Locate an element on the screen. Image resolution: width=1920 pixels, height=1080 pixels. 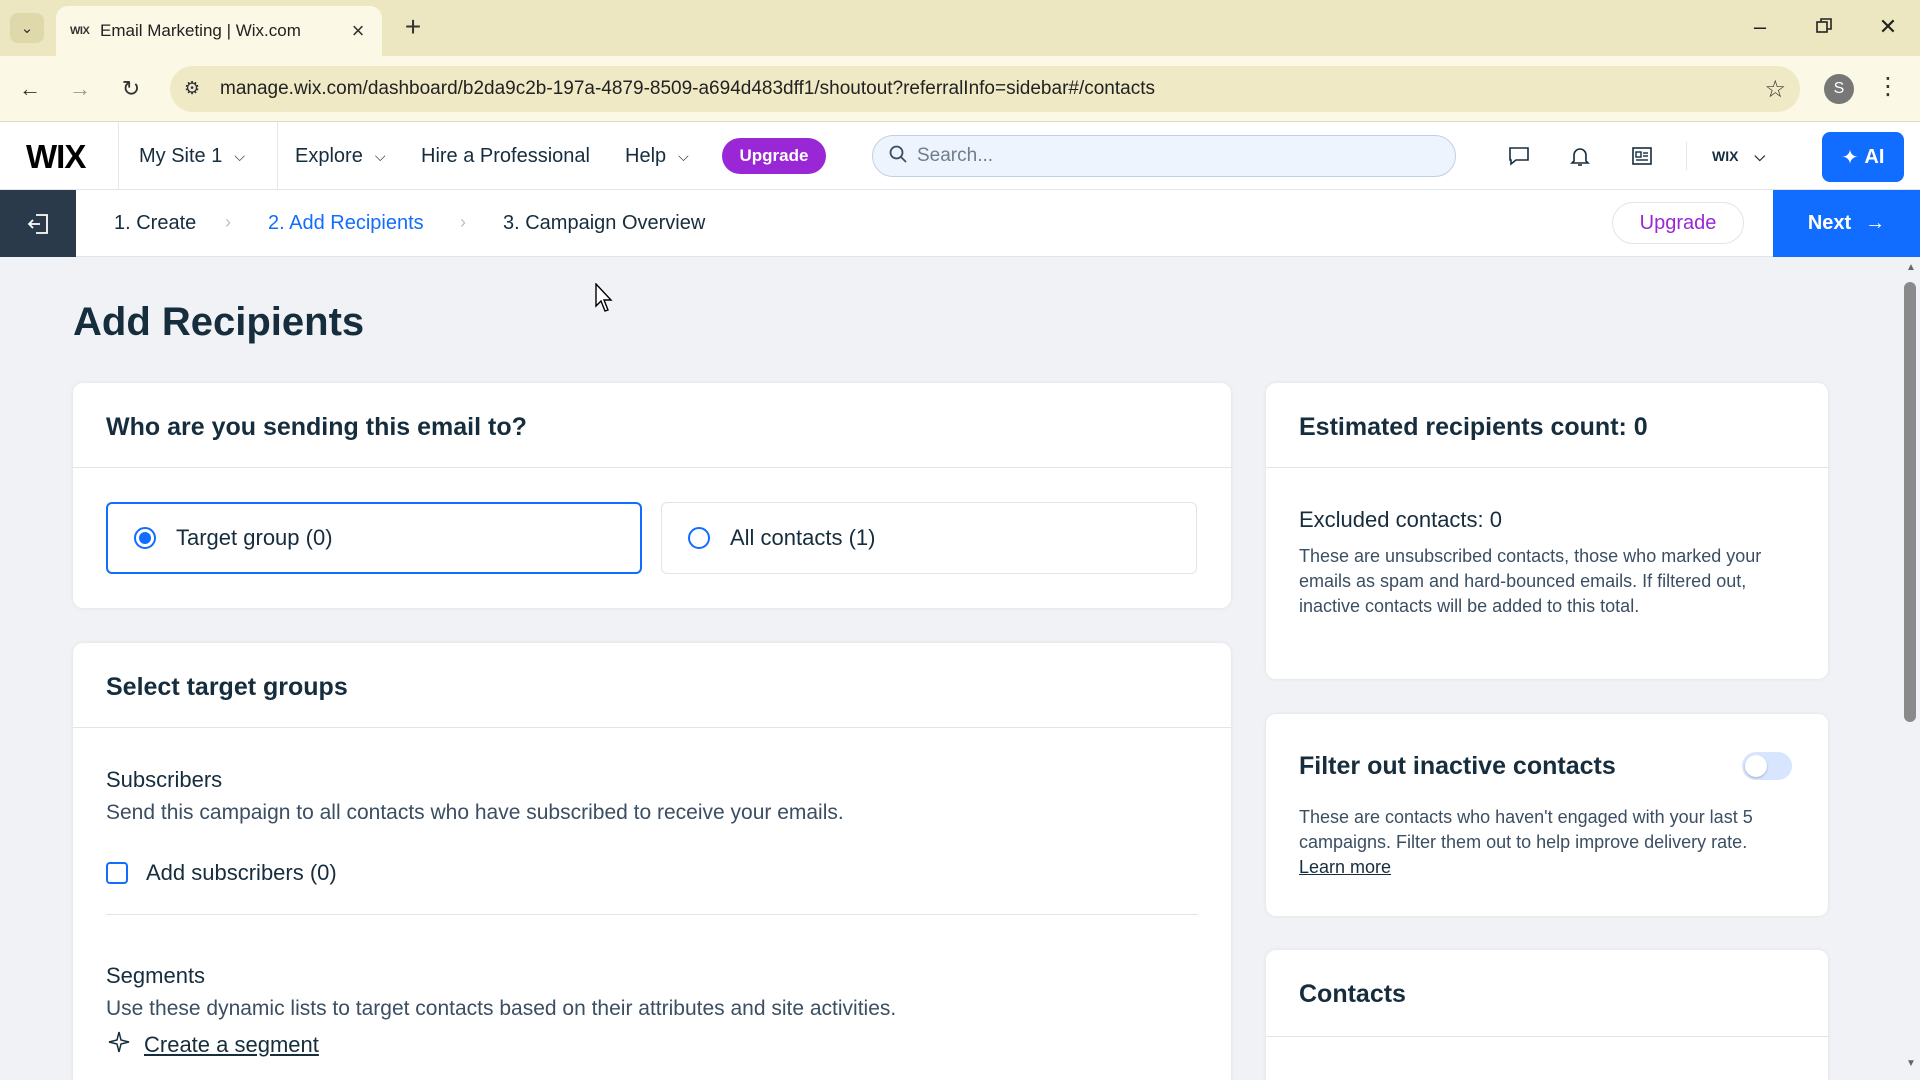
toolbar-divider is located at coordinates (1686, 156).